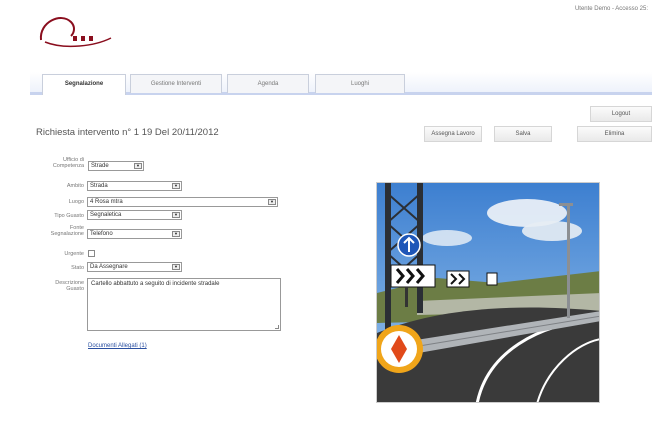 The height and width of the screenshot is (432, 652). Describe the element at coordinates (69, 216) in the screenshot. I see `tipo-guasto-label: Tipo Guasto` at that location.